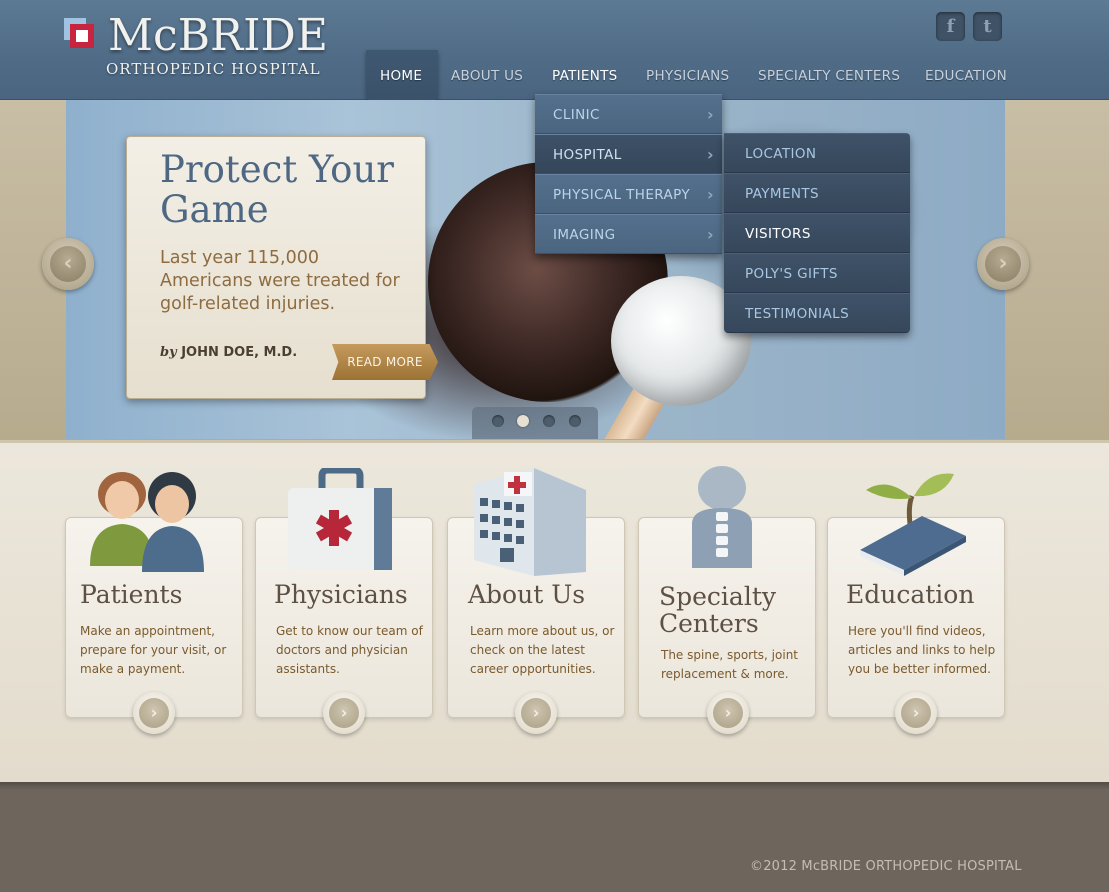  Describe the element at coordinates (277, 189) in the screenshot. I see `hero-title: Protect Your Game` at that location.